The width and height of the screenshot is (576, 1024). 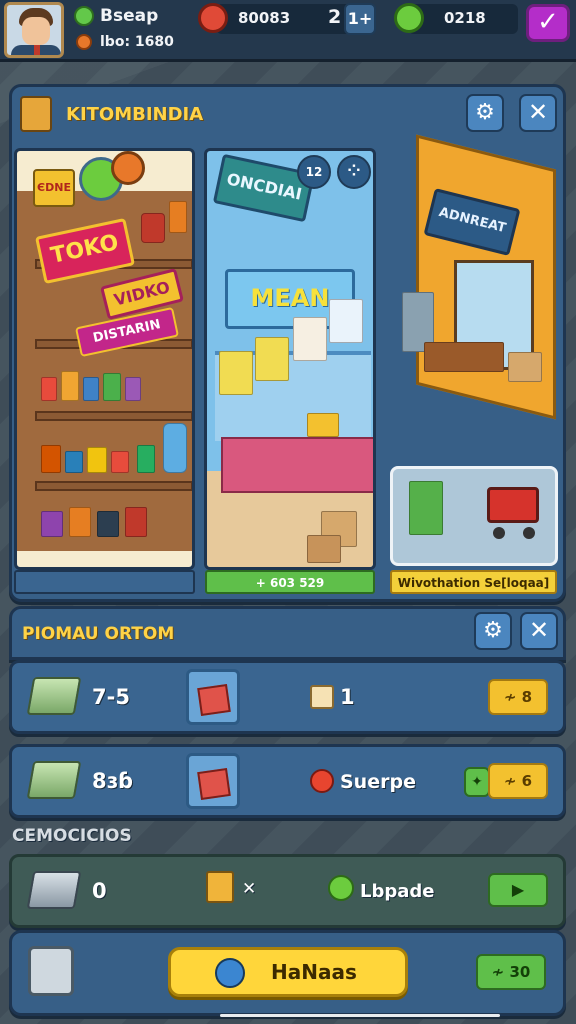 I want to click on card-more-button: ⁘, so click(x=354, y=172).